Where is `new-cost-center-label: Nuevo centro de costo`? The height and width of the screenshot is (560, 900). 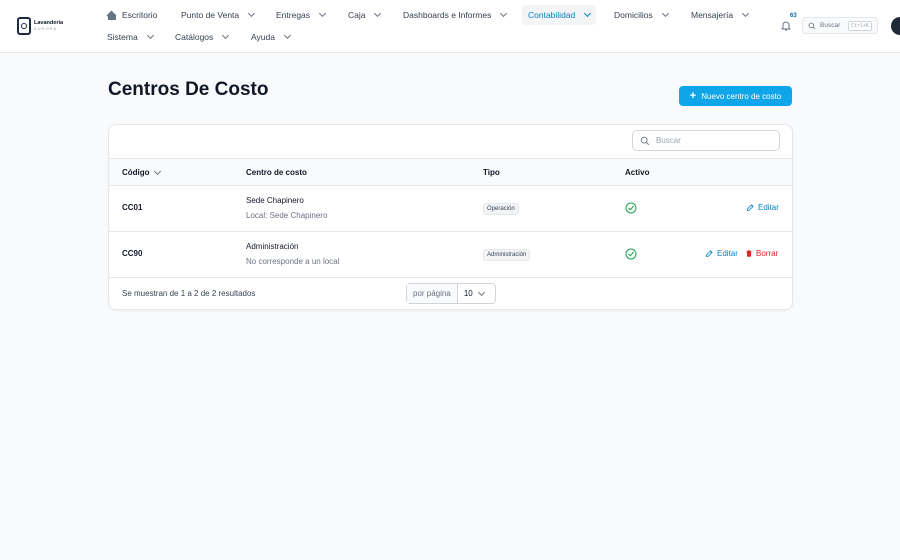
new-cost-center-label: Nuevo centro de costo is located at coordinates (741, 96).